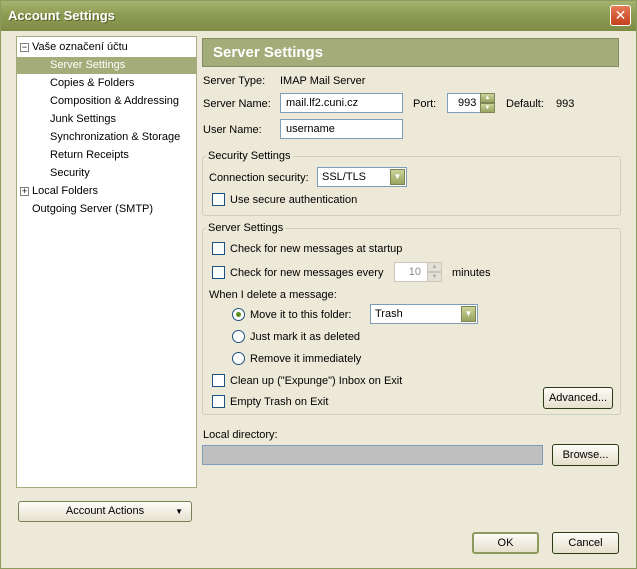 The width and height of the screenshot is (637, 569). What do you see at coordinates (341, 103) in the screenshot?
I see `server-name-field: mail.lf2.cuni.cz` at bounding box center [341, 103].